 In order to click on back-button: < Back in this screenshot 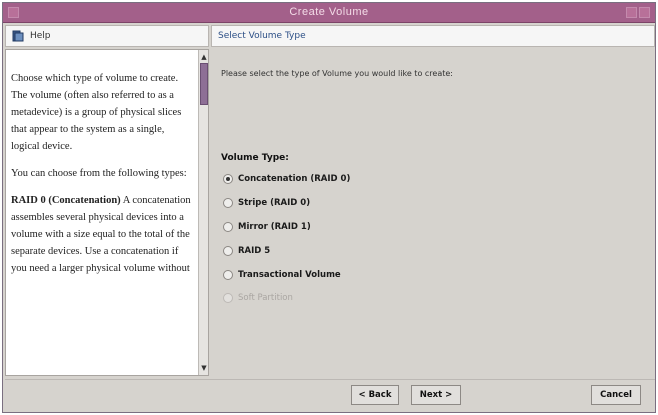, I will do `click(375, 395)`.